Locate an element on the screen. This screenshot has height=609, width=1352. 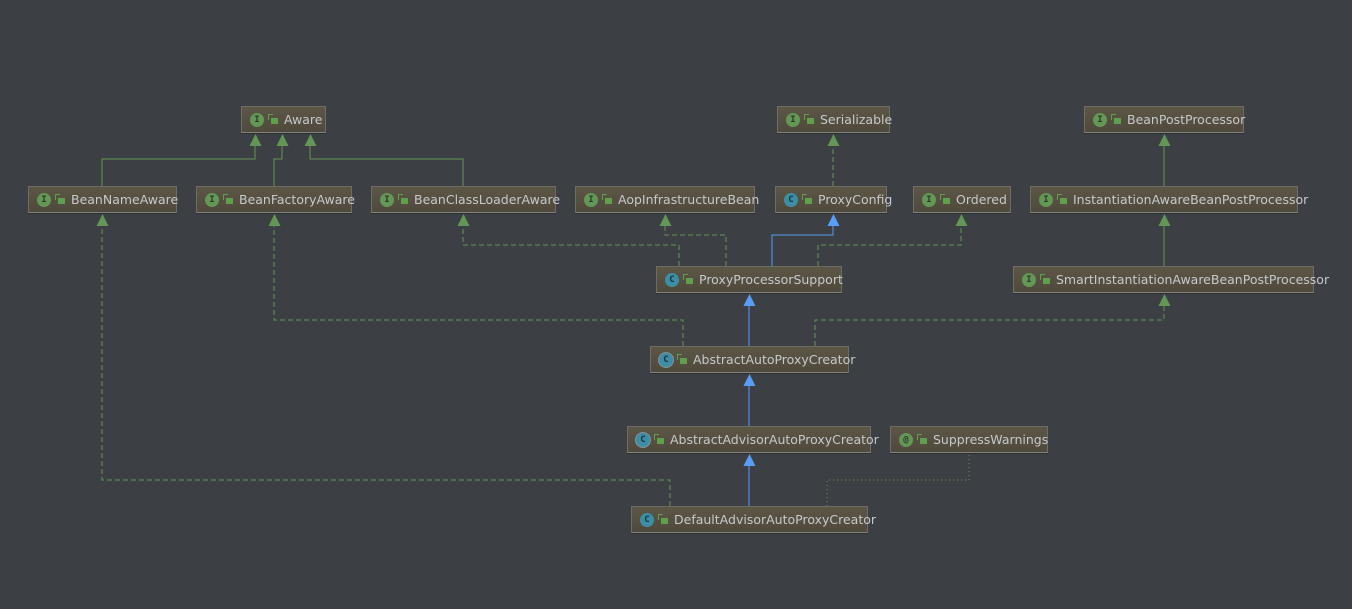
node-bean-post-processor: I BeanPostProcessor is located at coordinates (1164, 119).